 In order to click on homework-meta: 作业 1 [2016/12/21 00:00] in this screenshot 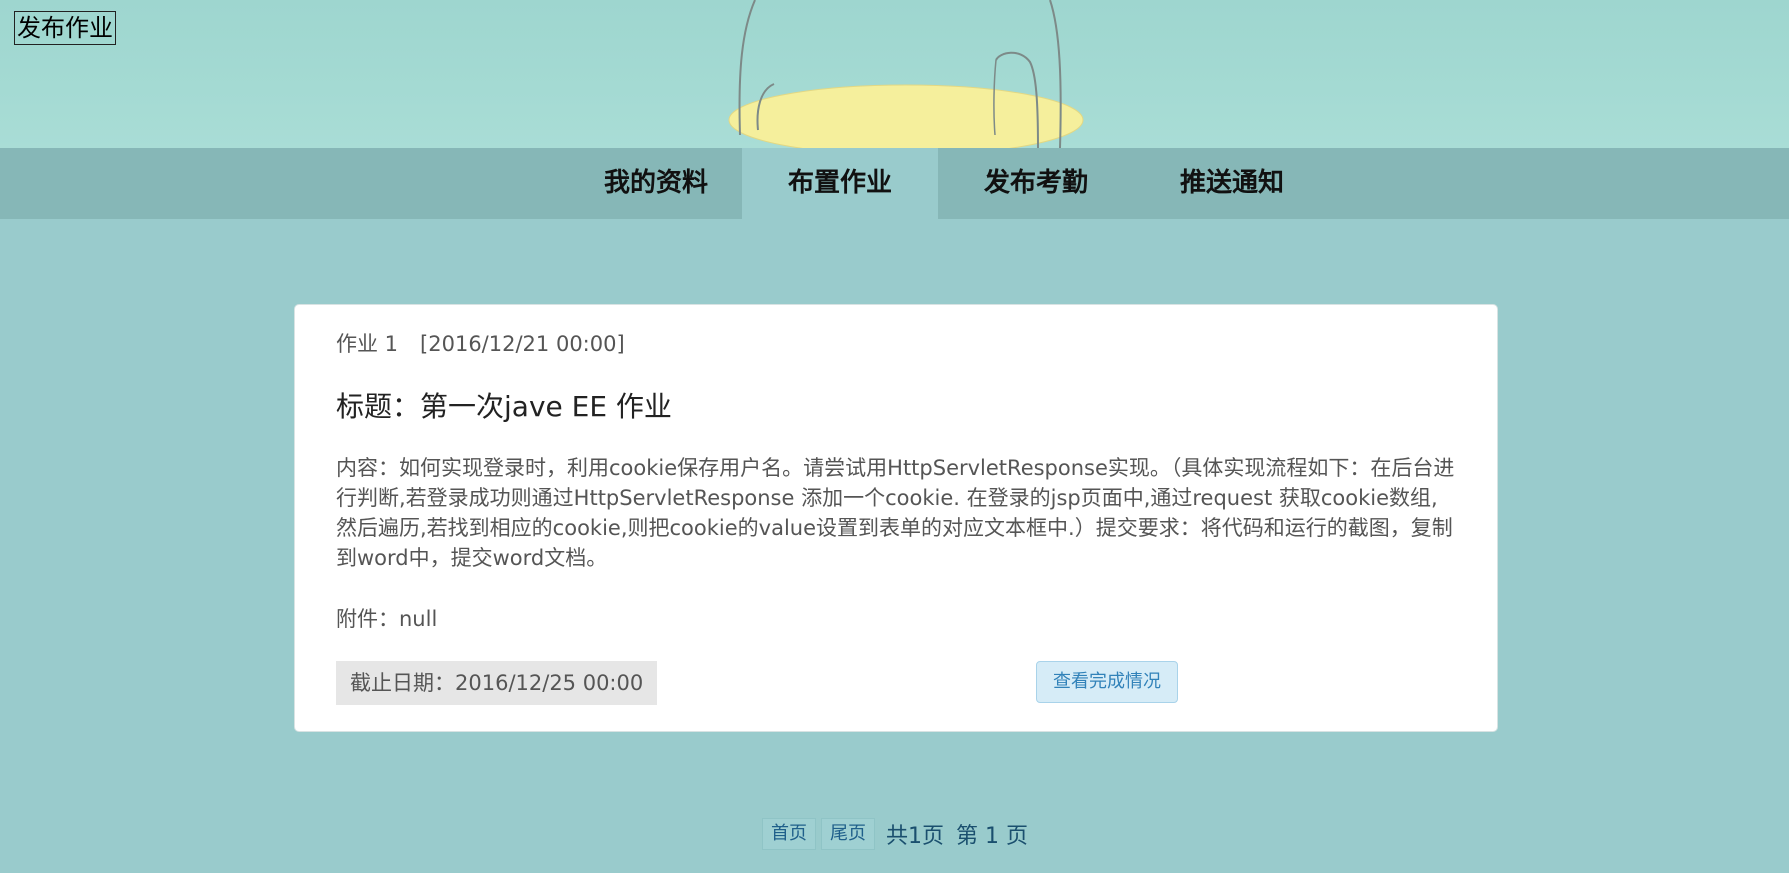, I will do `click(480, 343)`.